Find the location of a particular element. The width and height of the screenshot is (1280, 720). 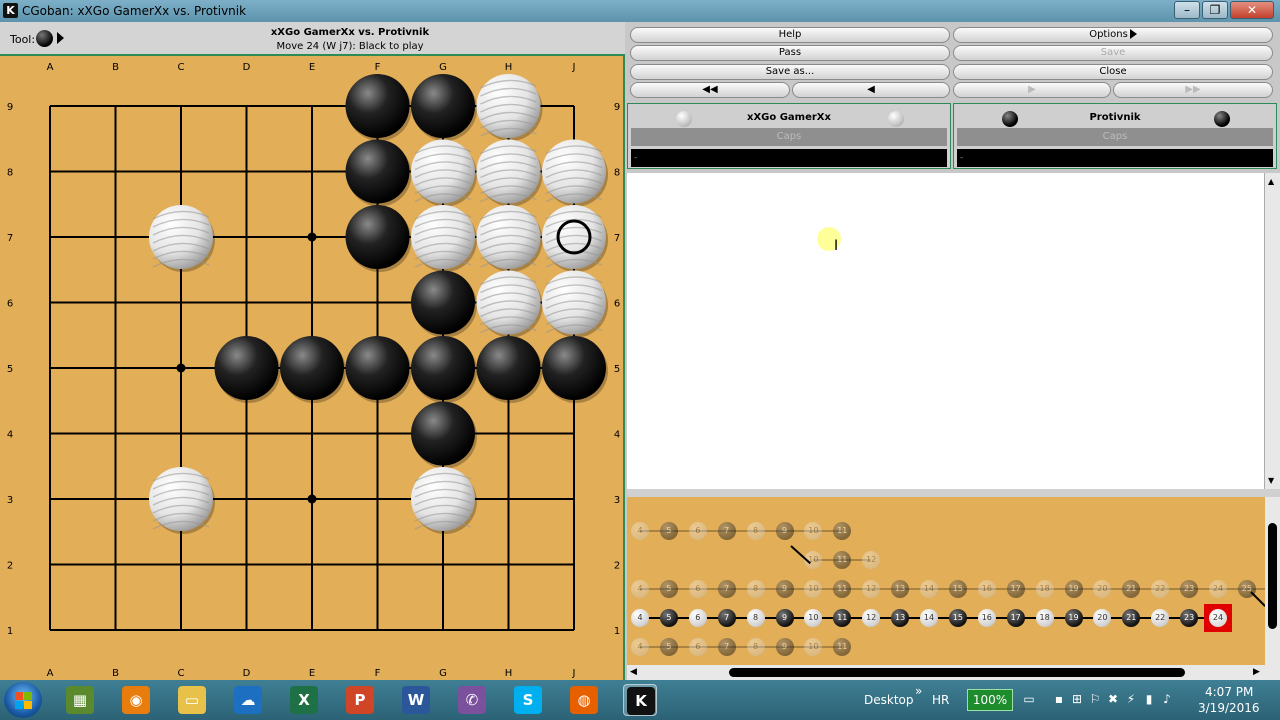

step-forward-button: ▶ is located at coordinates (1032, 90).